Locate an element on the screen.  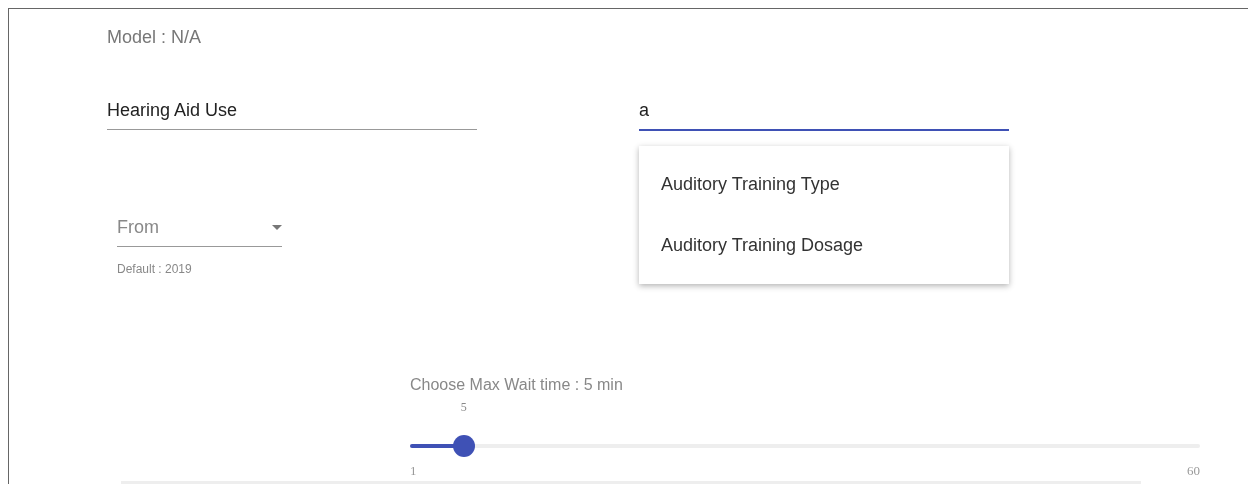
helper-text: Default : 2019 is located at coordinates (154, 269).